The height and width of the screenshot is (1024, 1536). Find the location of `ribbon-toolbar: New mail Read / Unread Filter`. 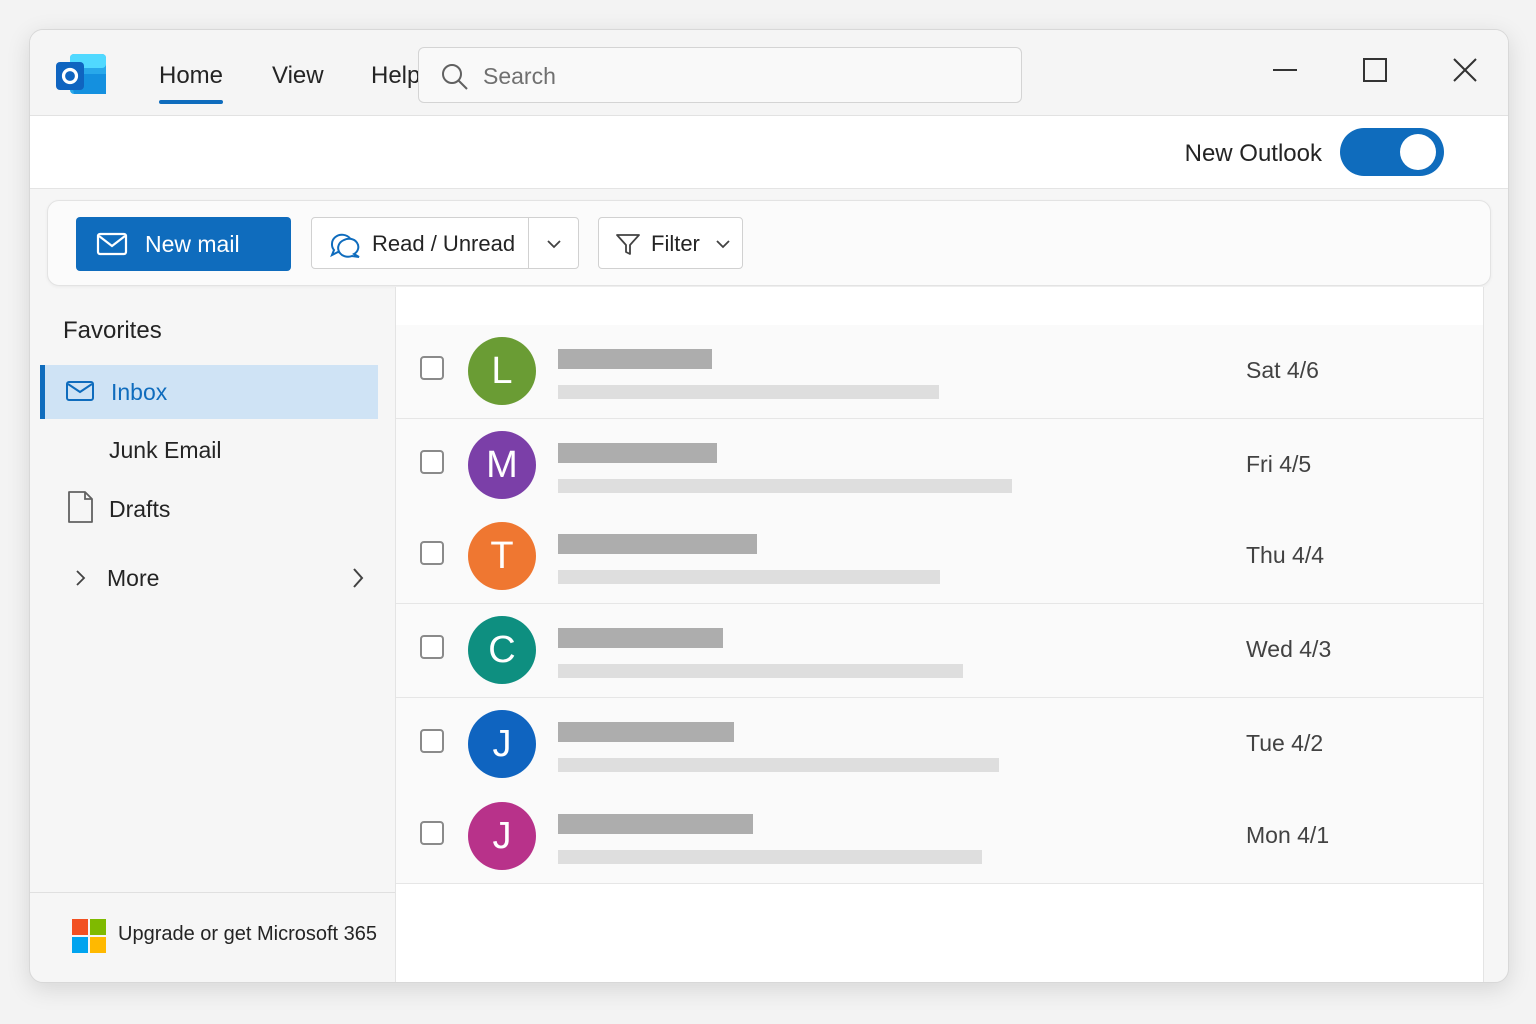

ribbon-toolbar: New mail Read / Unread Filter is located at coordinates (769, 243).